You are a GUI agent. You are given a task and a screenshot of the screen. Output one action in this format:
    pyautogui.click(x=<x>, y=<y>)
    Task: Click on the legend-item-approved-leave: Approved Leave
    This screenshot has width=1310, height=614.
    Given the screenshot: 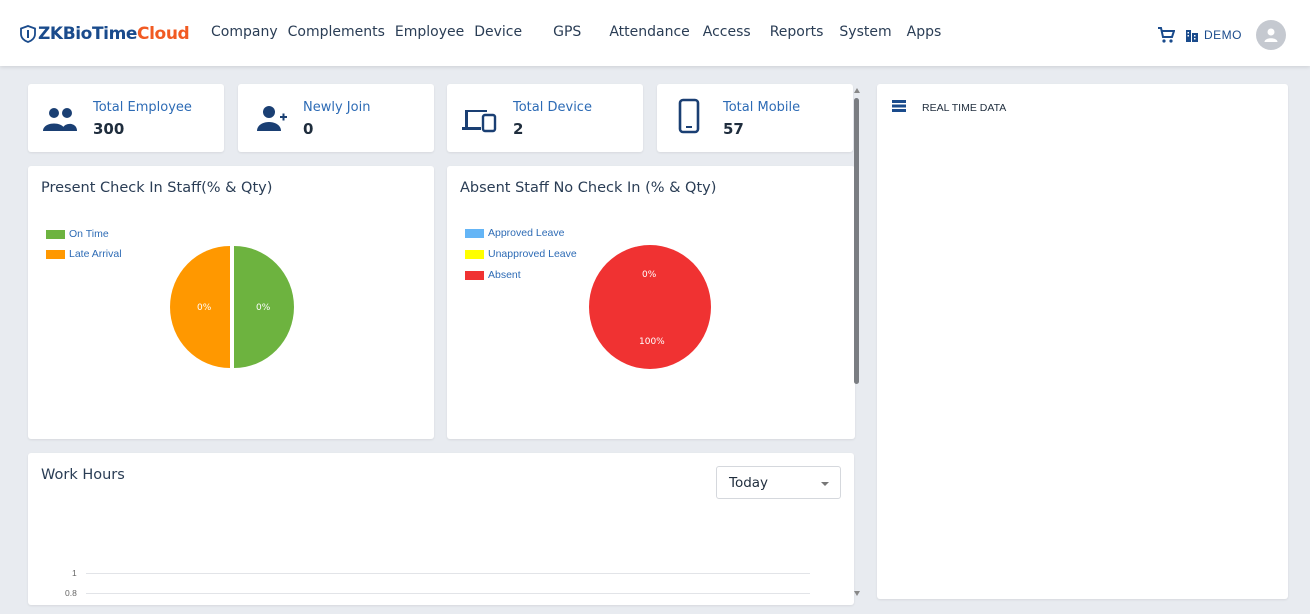 What is the action you would take?
    pyautogui.click(x=514, y=233)
    